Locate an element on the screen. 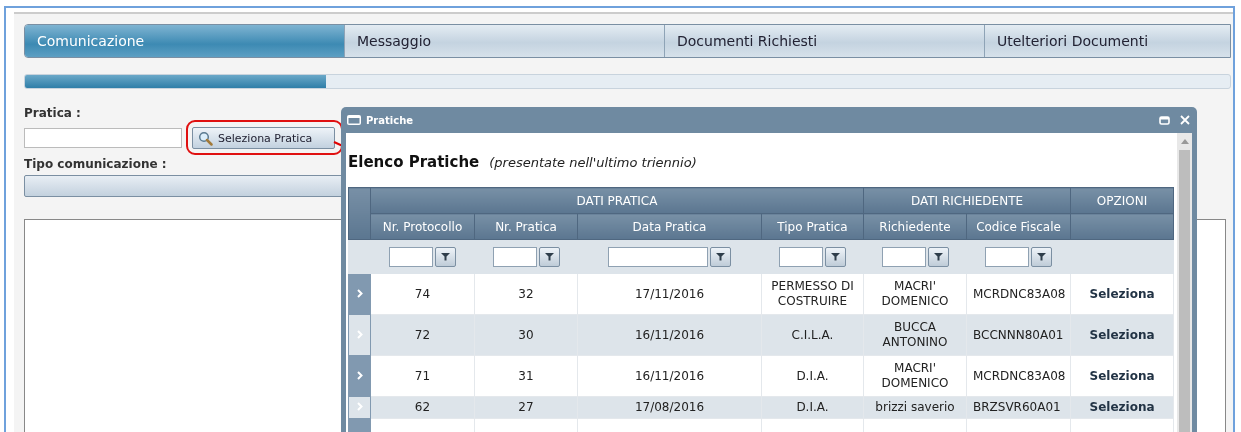 This screenshot has width=1241, height=432. search-icon is located at coordinates (205, 138).